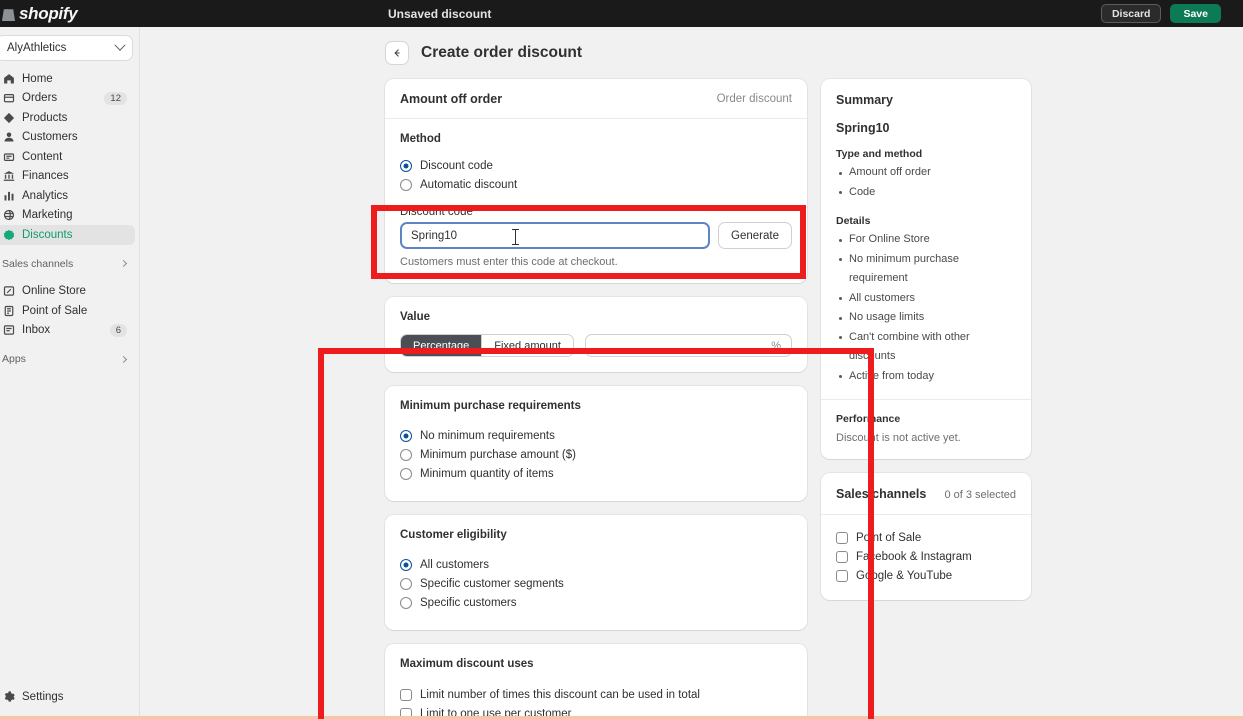 This screenshot has height=719, width=1243. Describe the element at coordinates (596, 473) in the screenshot. I see `minimum-option-quantity: Minimum quantity of items` at that location.